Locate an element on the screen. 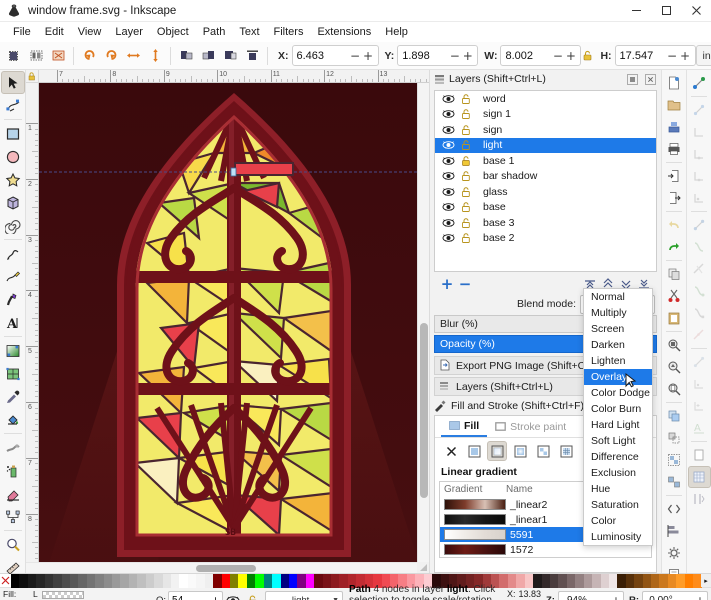  menu-filters: Filters is located at coordinates (289, 32).